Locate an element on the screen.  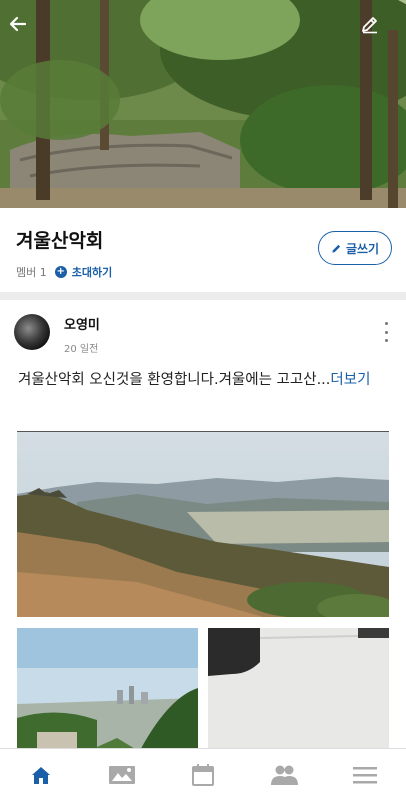
more-vertical-icon is located at coordinates (386, 332).